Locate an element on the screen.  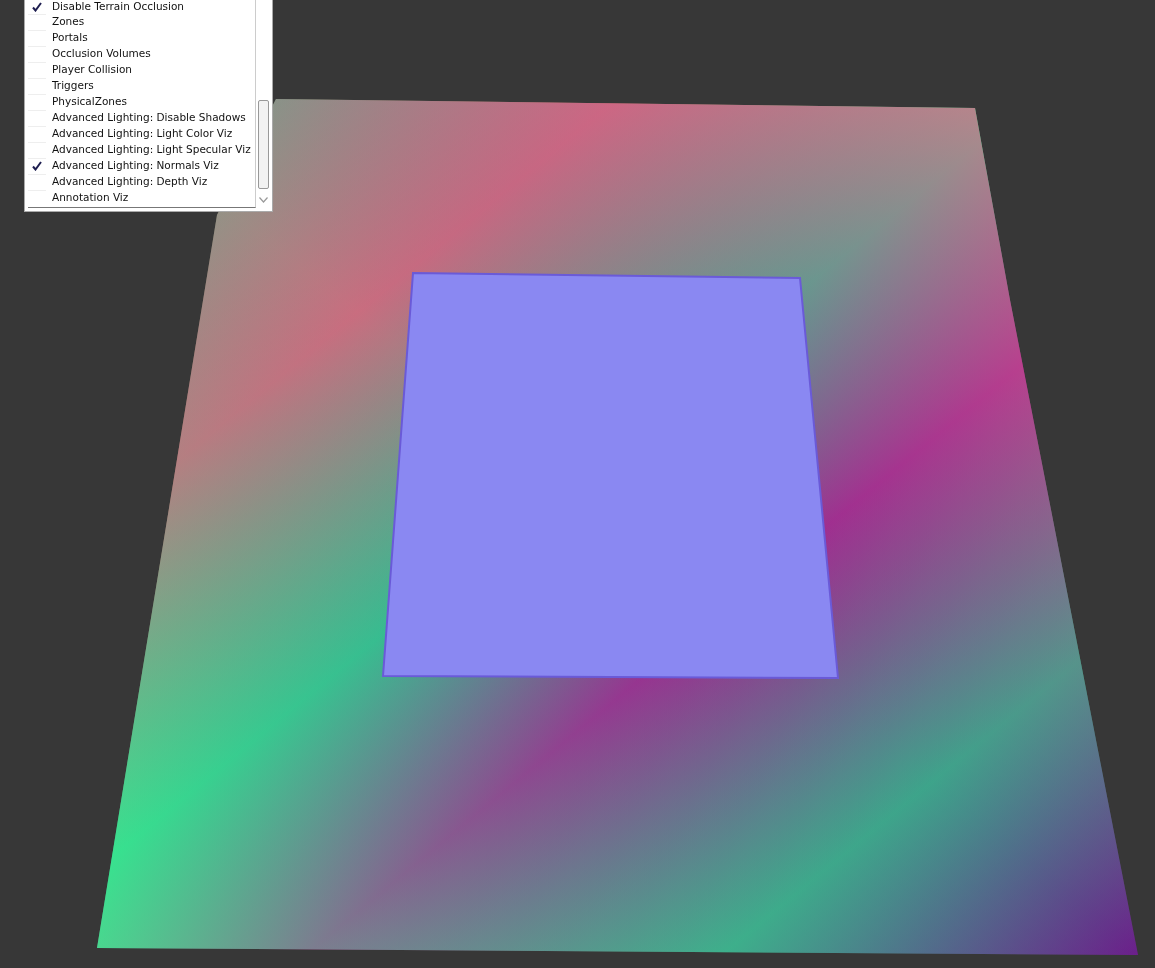
menu-item: Advanced Lighting: Light Color Viz is located at coordinates (141, 133).